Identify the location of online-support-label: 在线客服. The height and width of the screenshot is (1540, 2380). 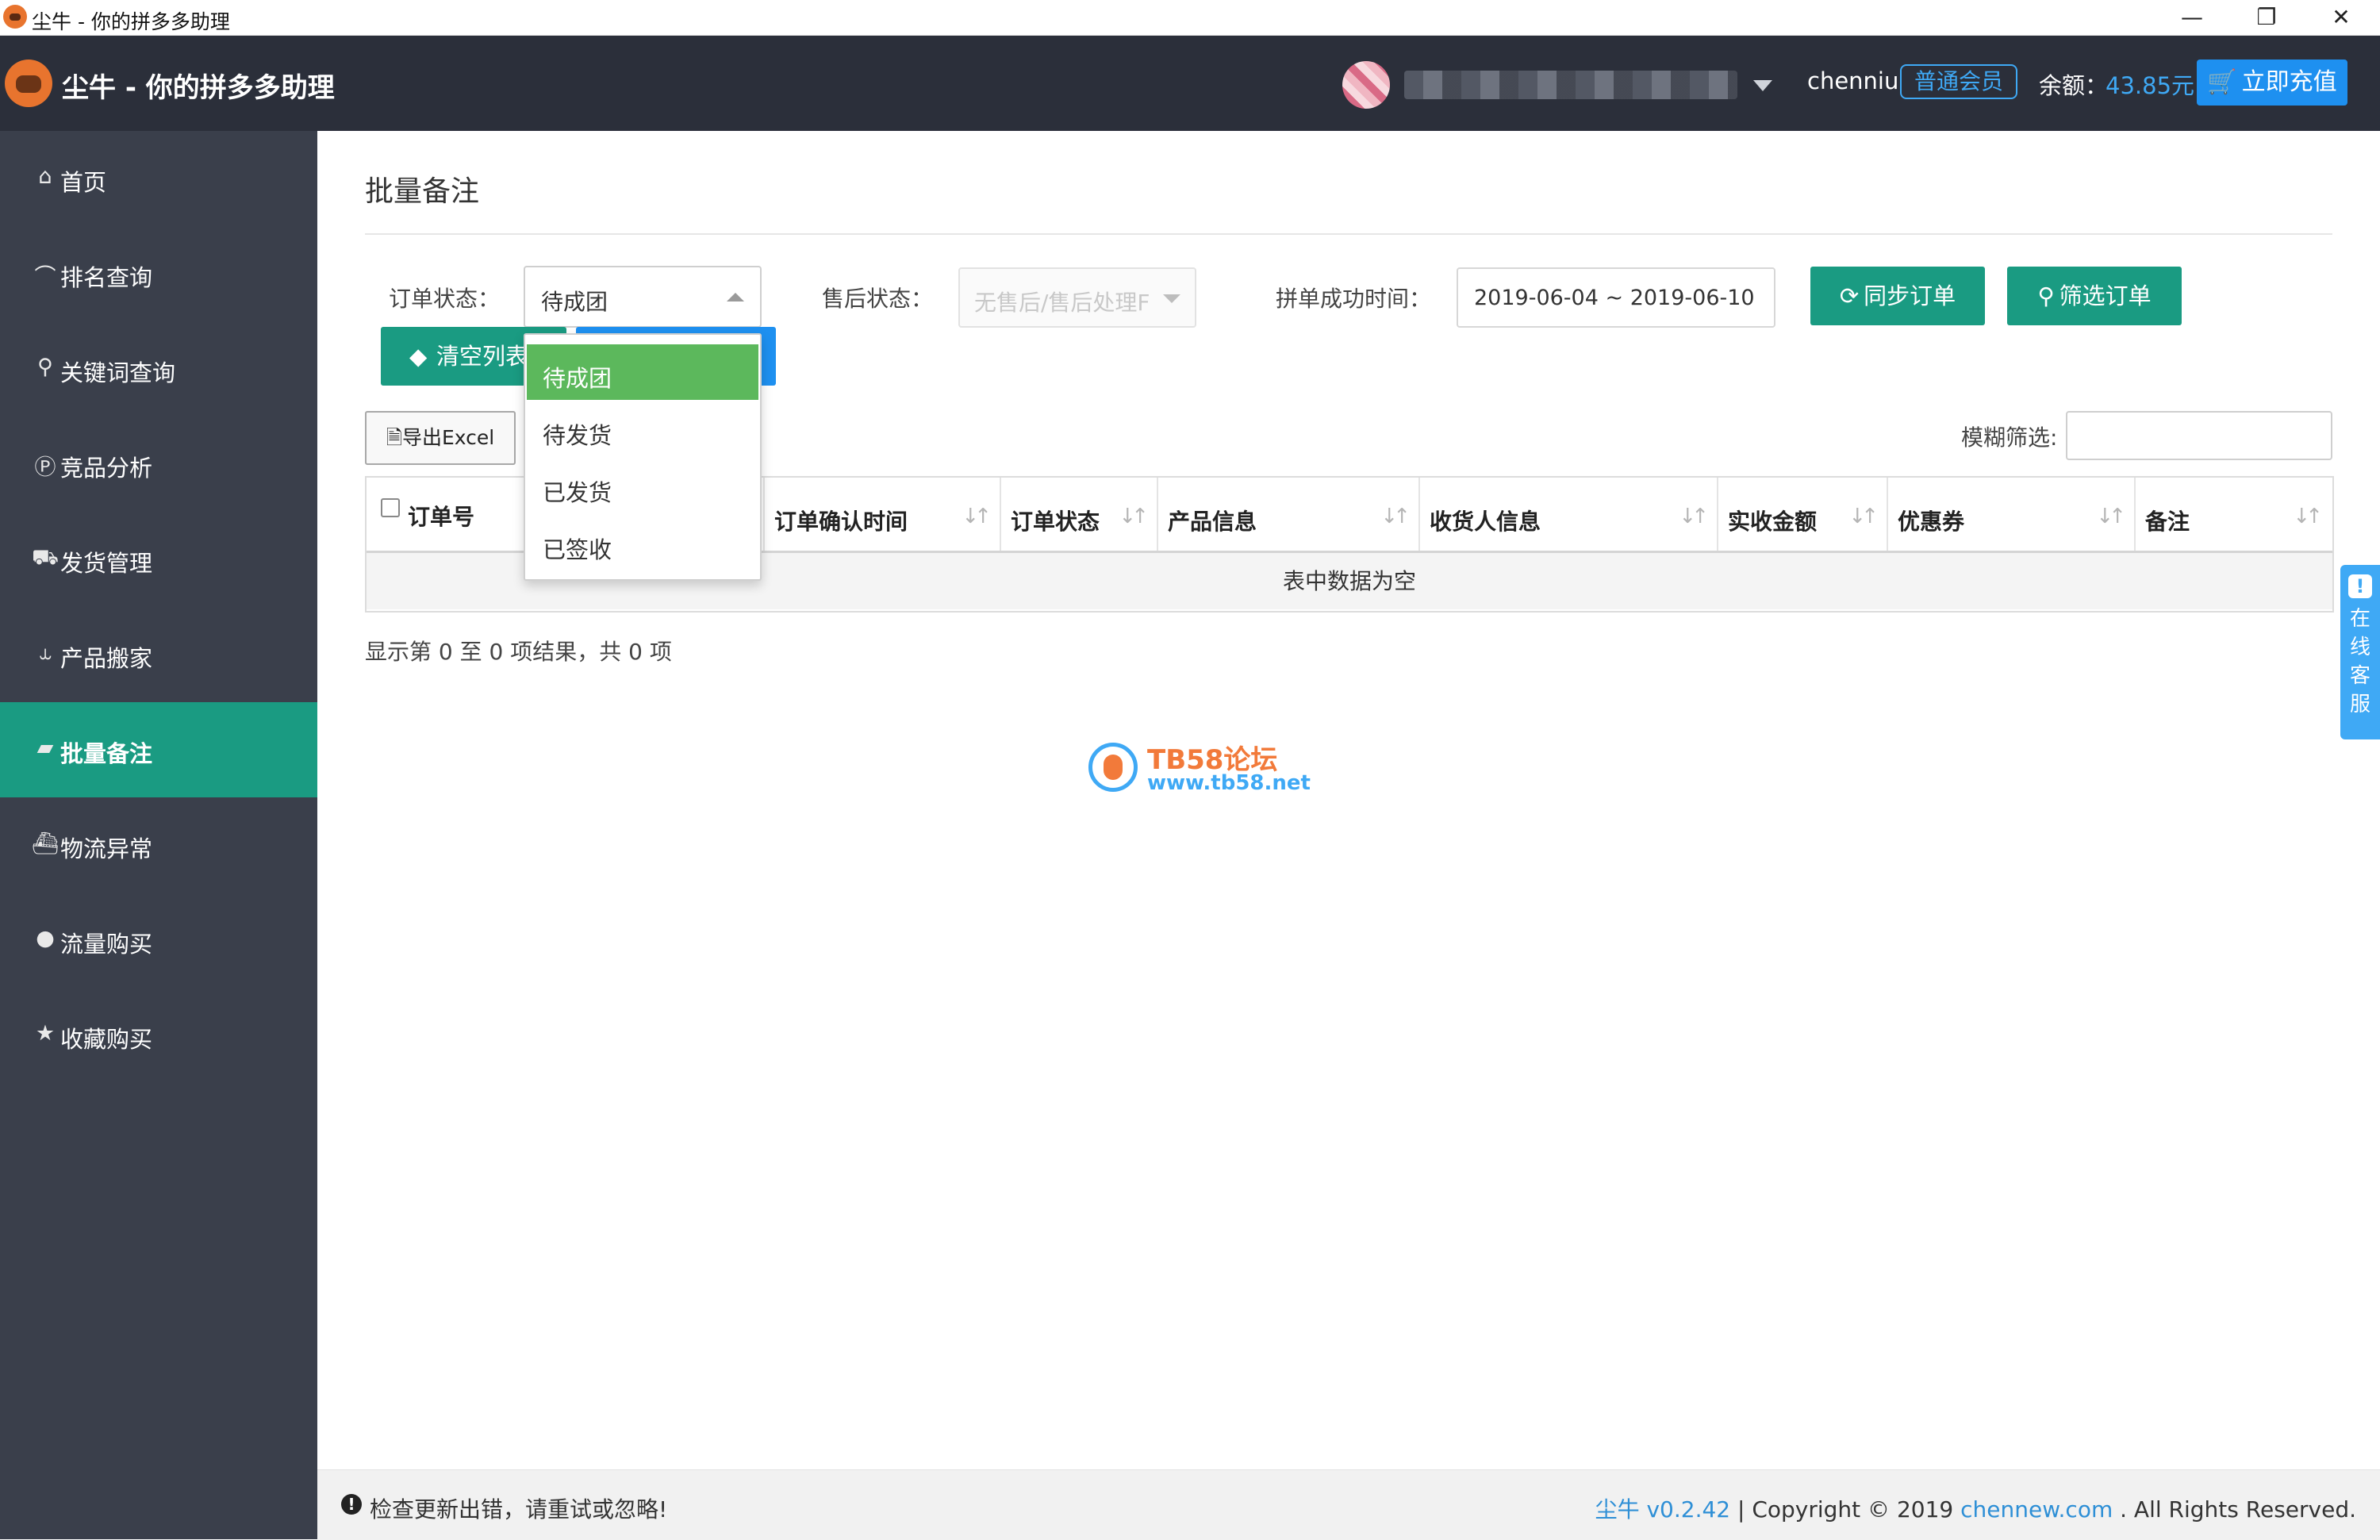
(2359, 661).